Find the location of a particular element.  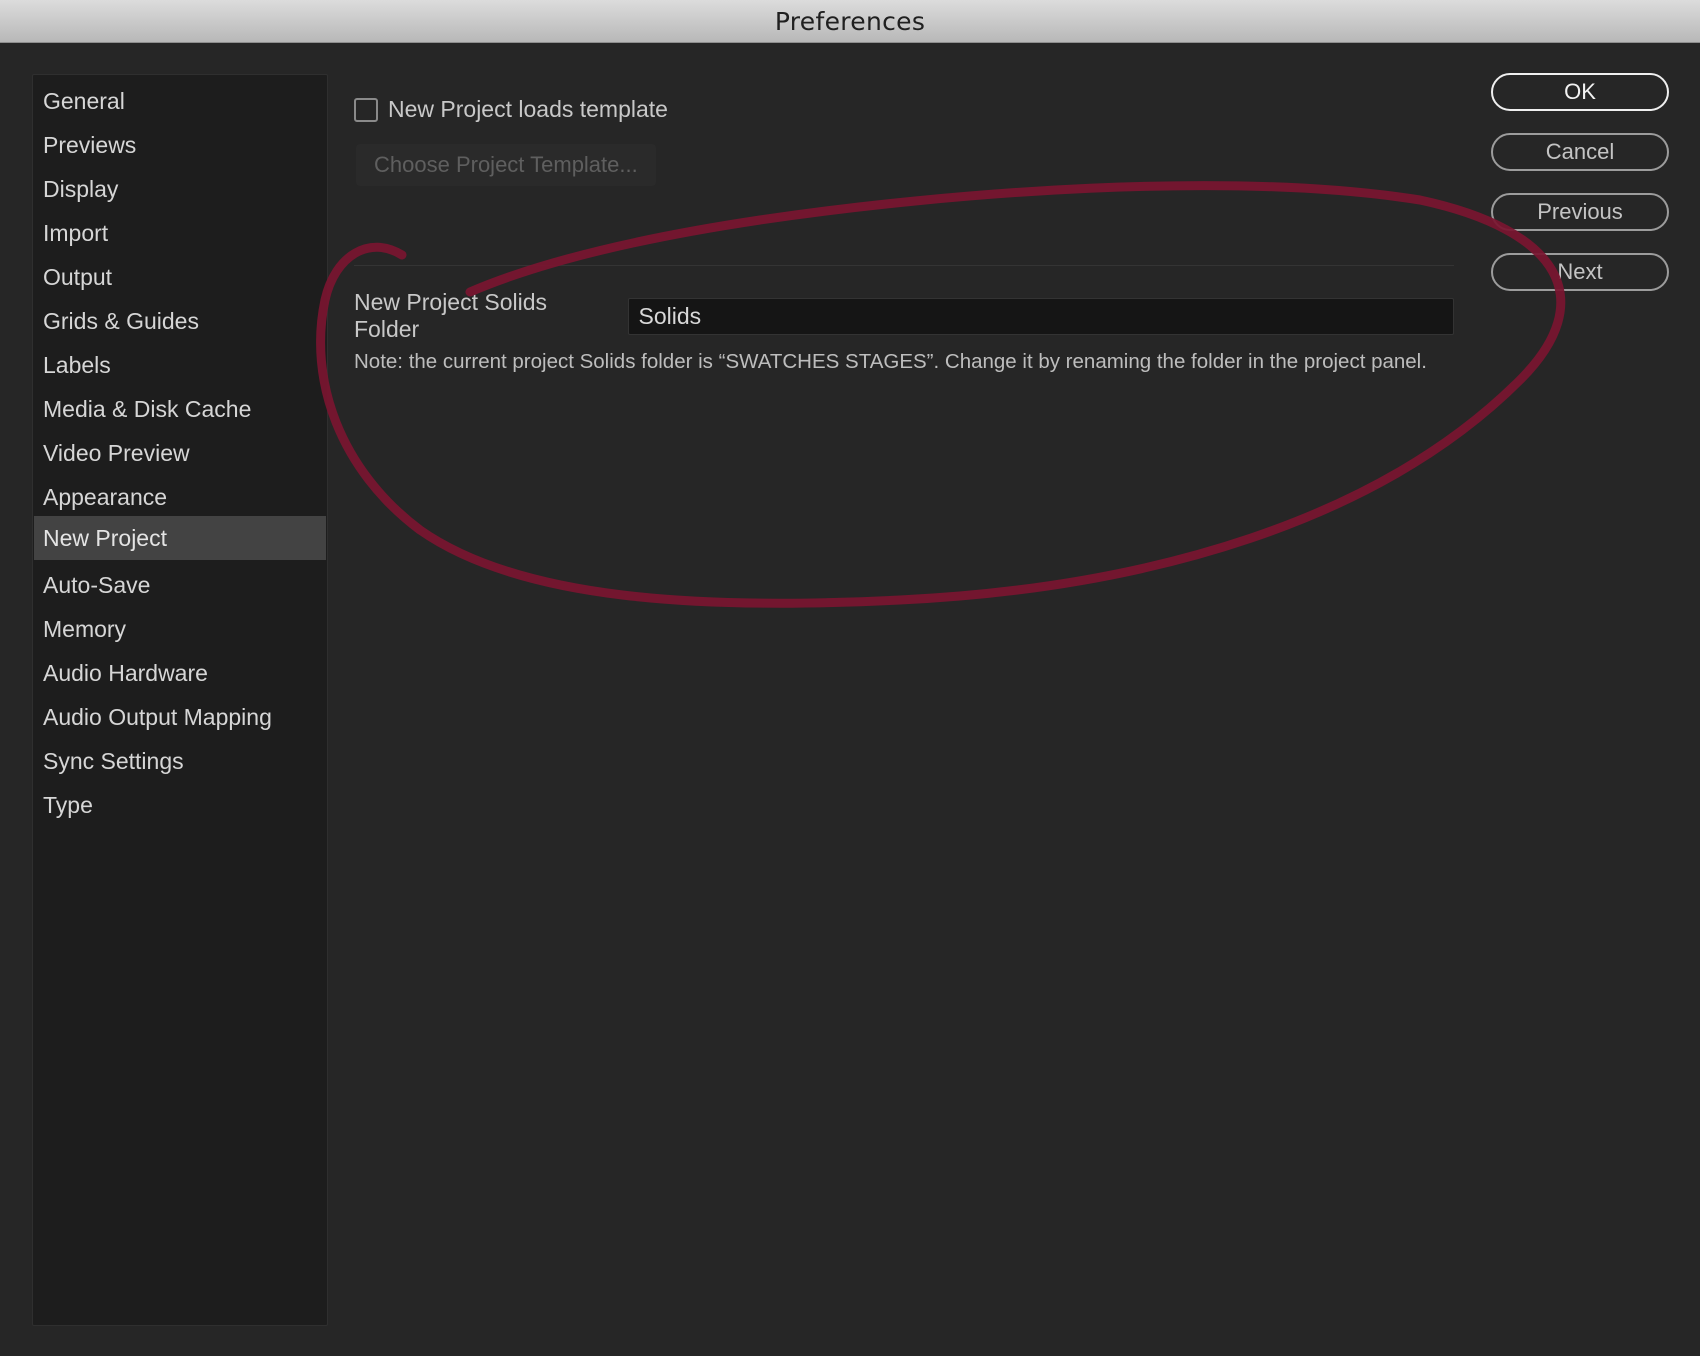

window-title: Preferences is located at coordinates (850, 21).